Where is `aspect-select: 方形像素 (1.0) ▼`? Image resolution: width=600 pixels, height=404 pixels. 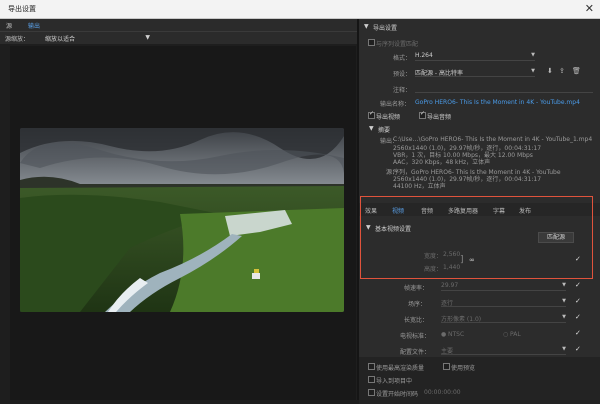 aspect-select: 方形像素 (1.0) ▼ is located at coordinates (503, 318).